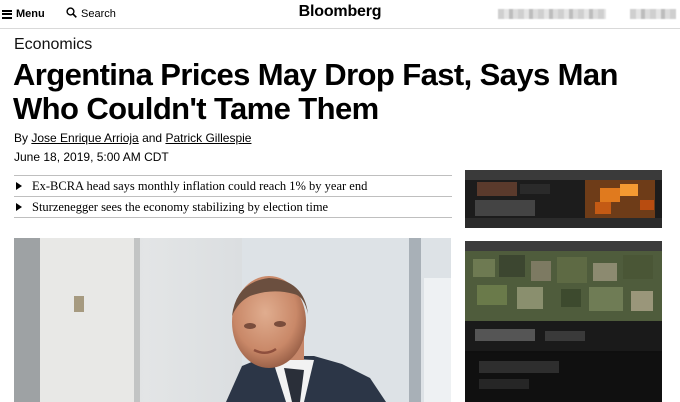 This screenshot has height=402, width=680. I want to click on author-link-1: Jose Enrique Arrioja, so click(84, 138).